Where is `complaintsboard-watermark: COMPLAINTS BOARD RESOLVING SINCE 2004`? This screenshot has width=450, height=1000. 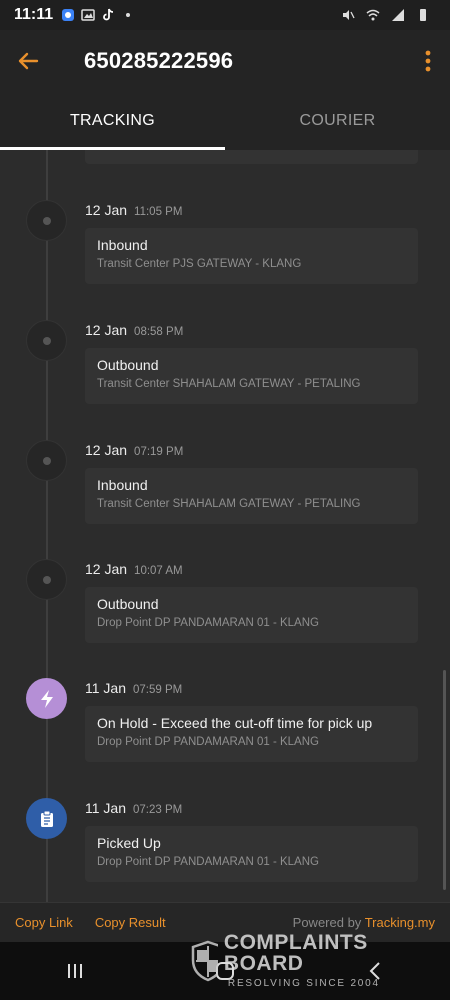
complaintsboard-watermark: COMPLAINTS BOARD RESOLVING SINCE 2004 is located at coordinates (300, 960).